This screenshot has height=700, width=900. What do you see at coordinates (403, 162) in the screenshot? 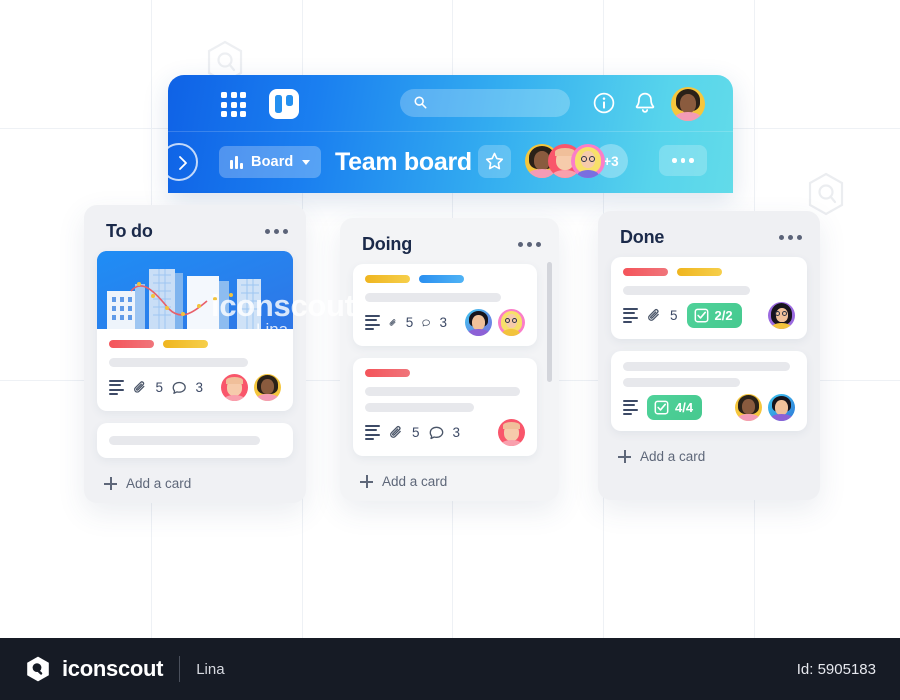
I see `board-title: Team board` at bounding box center [403, 162].